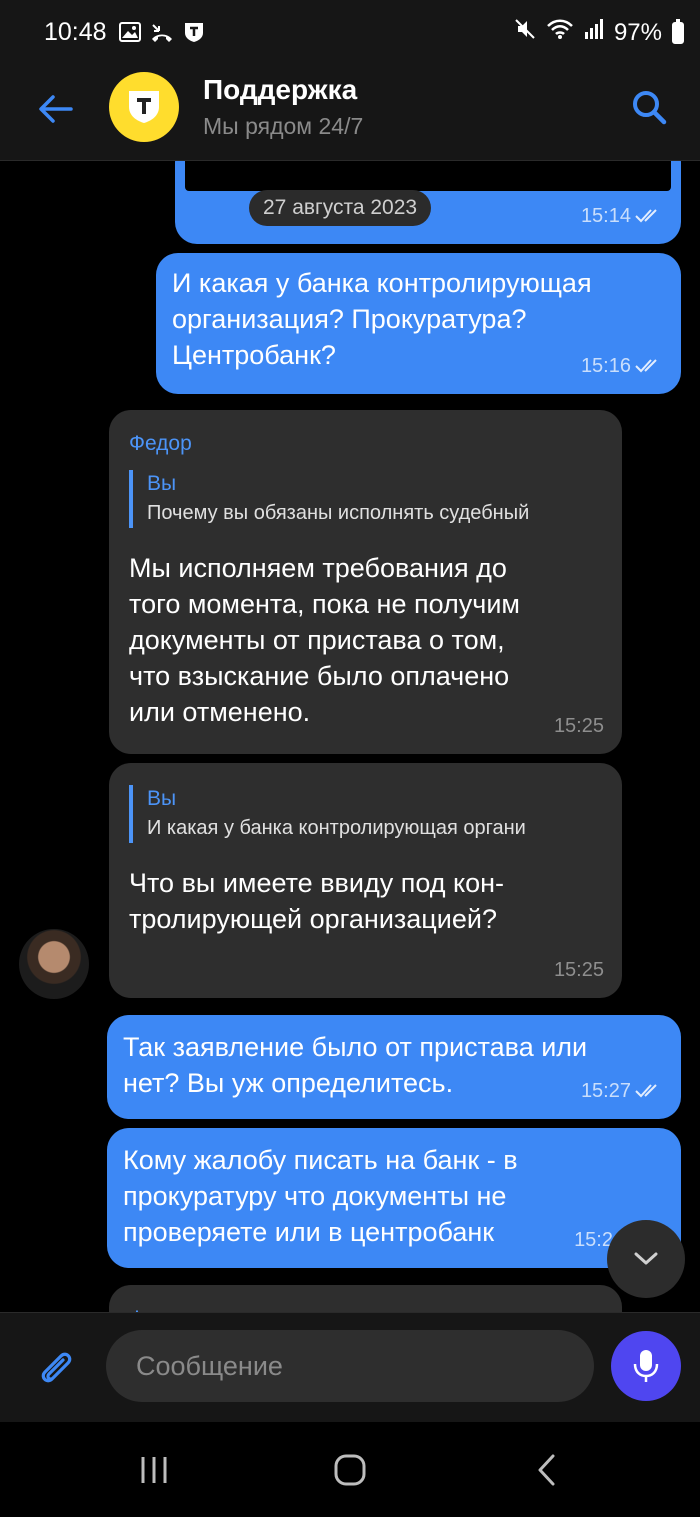 This screenshot has height=1517, width=700. I want to click on bank-logo-avatar, so click(144, 107).